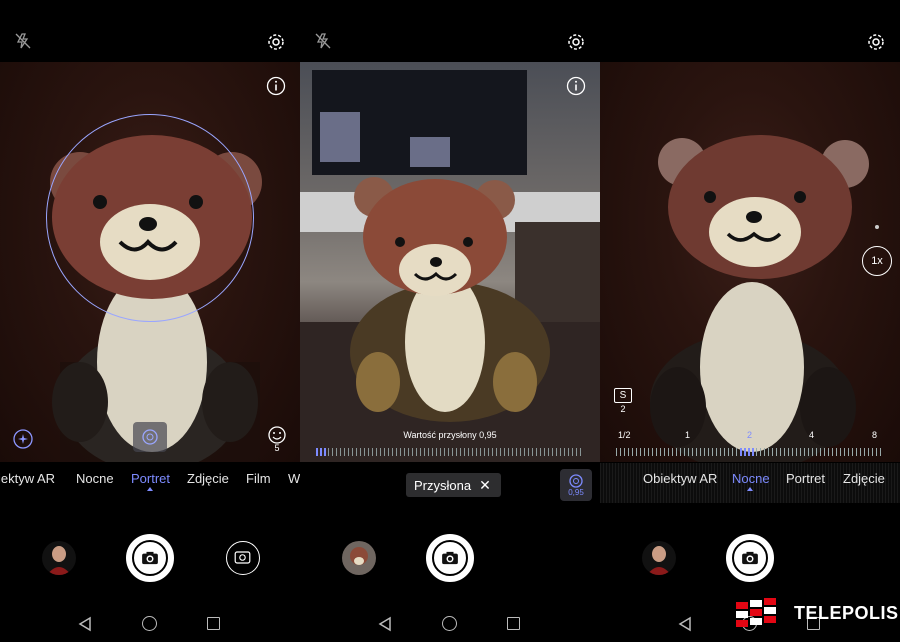 Image resolution: width=900 pixels, height=642 pixels. I want to click on focus-ring, so click(150, 218).